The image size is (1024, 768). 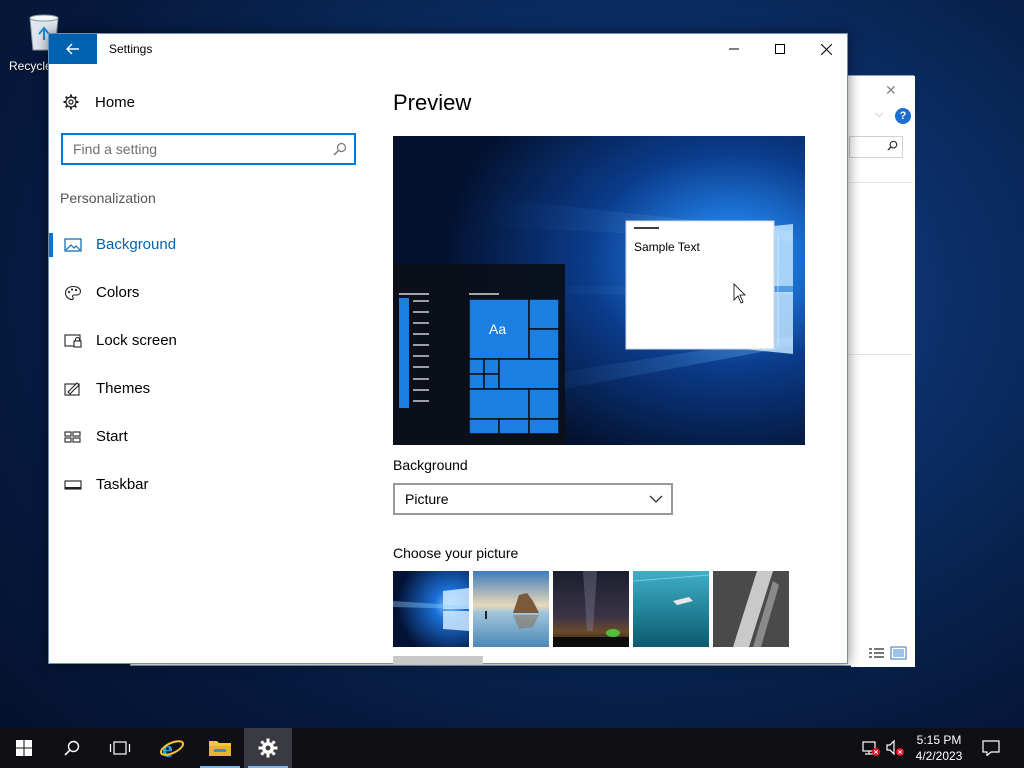 I want to click on sidebar-item-start: Start, so click(x=199, y=437).